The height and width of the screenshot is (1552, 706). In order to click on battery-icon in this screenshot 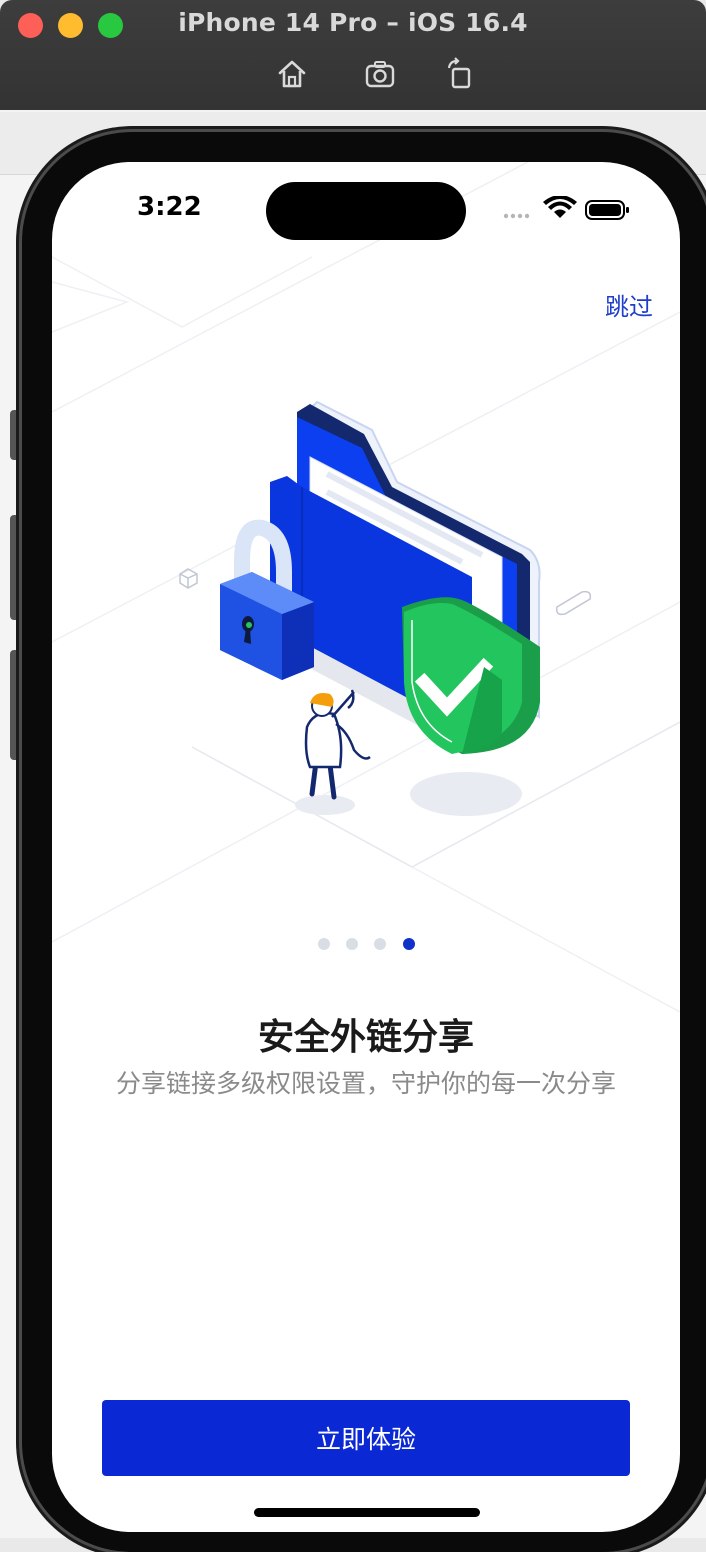, I will do `click(607, 210)`.